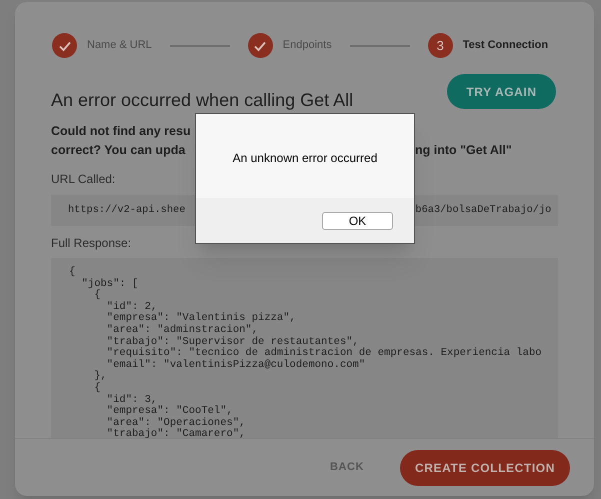  I want to click on step-label: Endpoints, so click(307, 46).